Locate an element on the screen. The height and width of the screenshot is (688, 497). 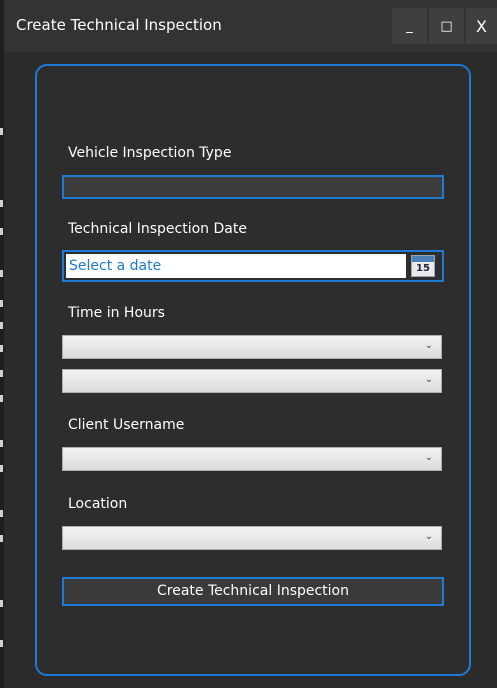
calendar-icon: 15 is located at coordinates (423, 266).